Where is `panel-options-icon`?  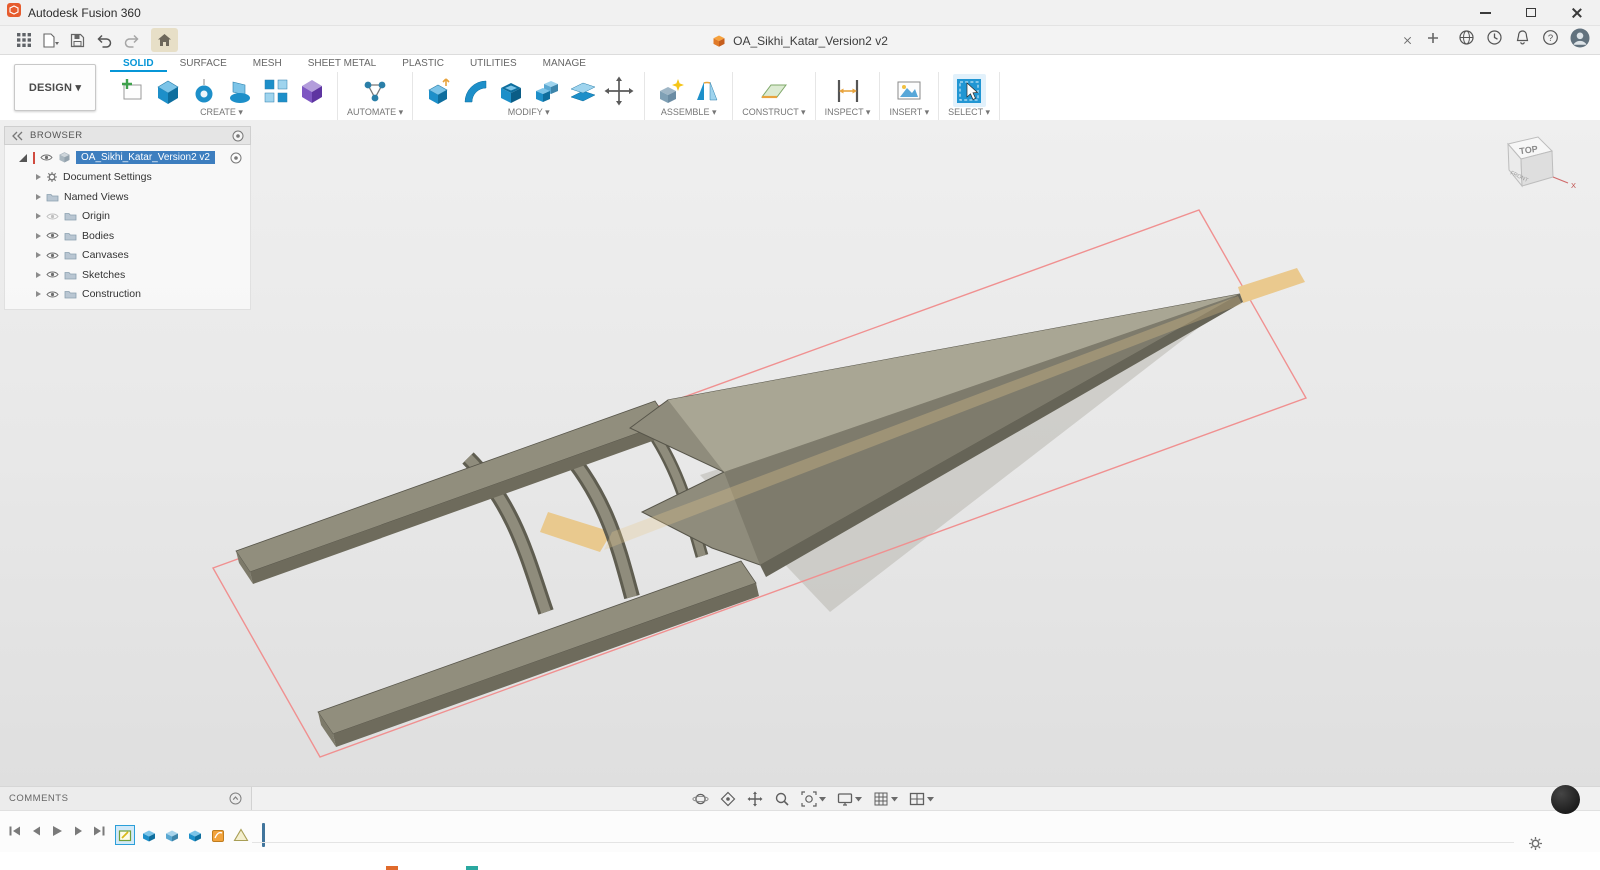 panel-options-icon is located at coordinates (238, 136).